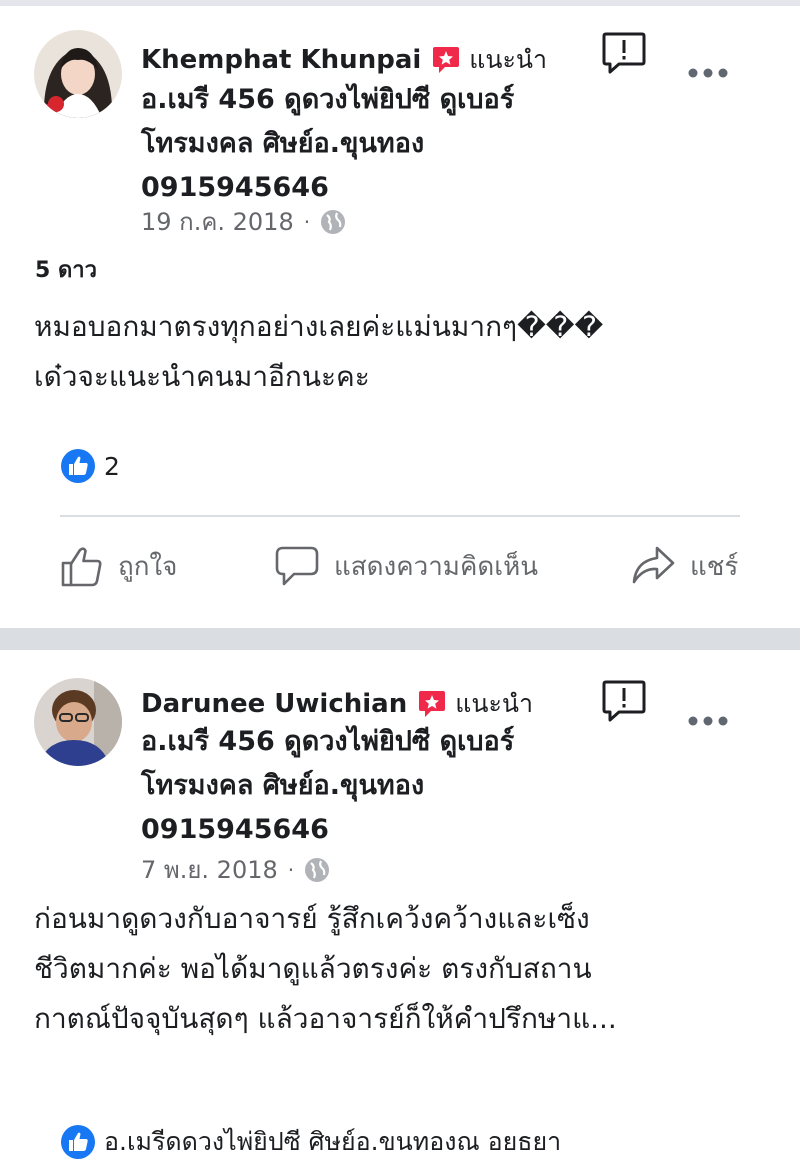 This screenshot has width=800, height=1162. What do you see at coordinates (112, 466) in the screenshot?
I see `like-count: 2` at bounding box center [112, 466].